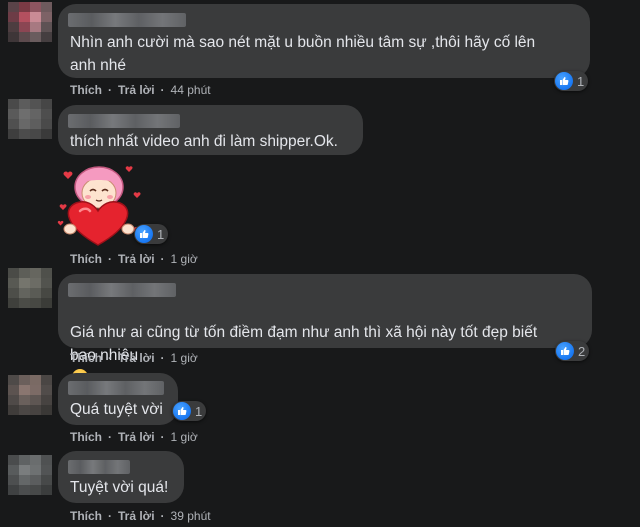  What do you see at coordinates (191, 516) in the screenshot?
I see `comment-timestamp: 39 phút` at bounding box center [191, 516].